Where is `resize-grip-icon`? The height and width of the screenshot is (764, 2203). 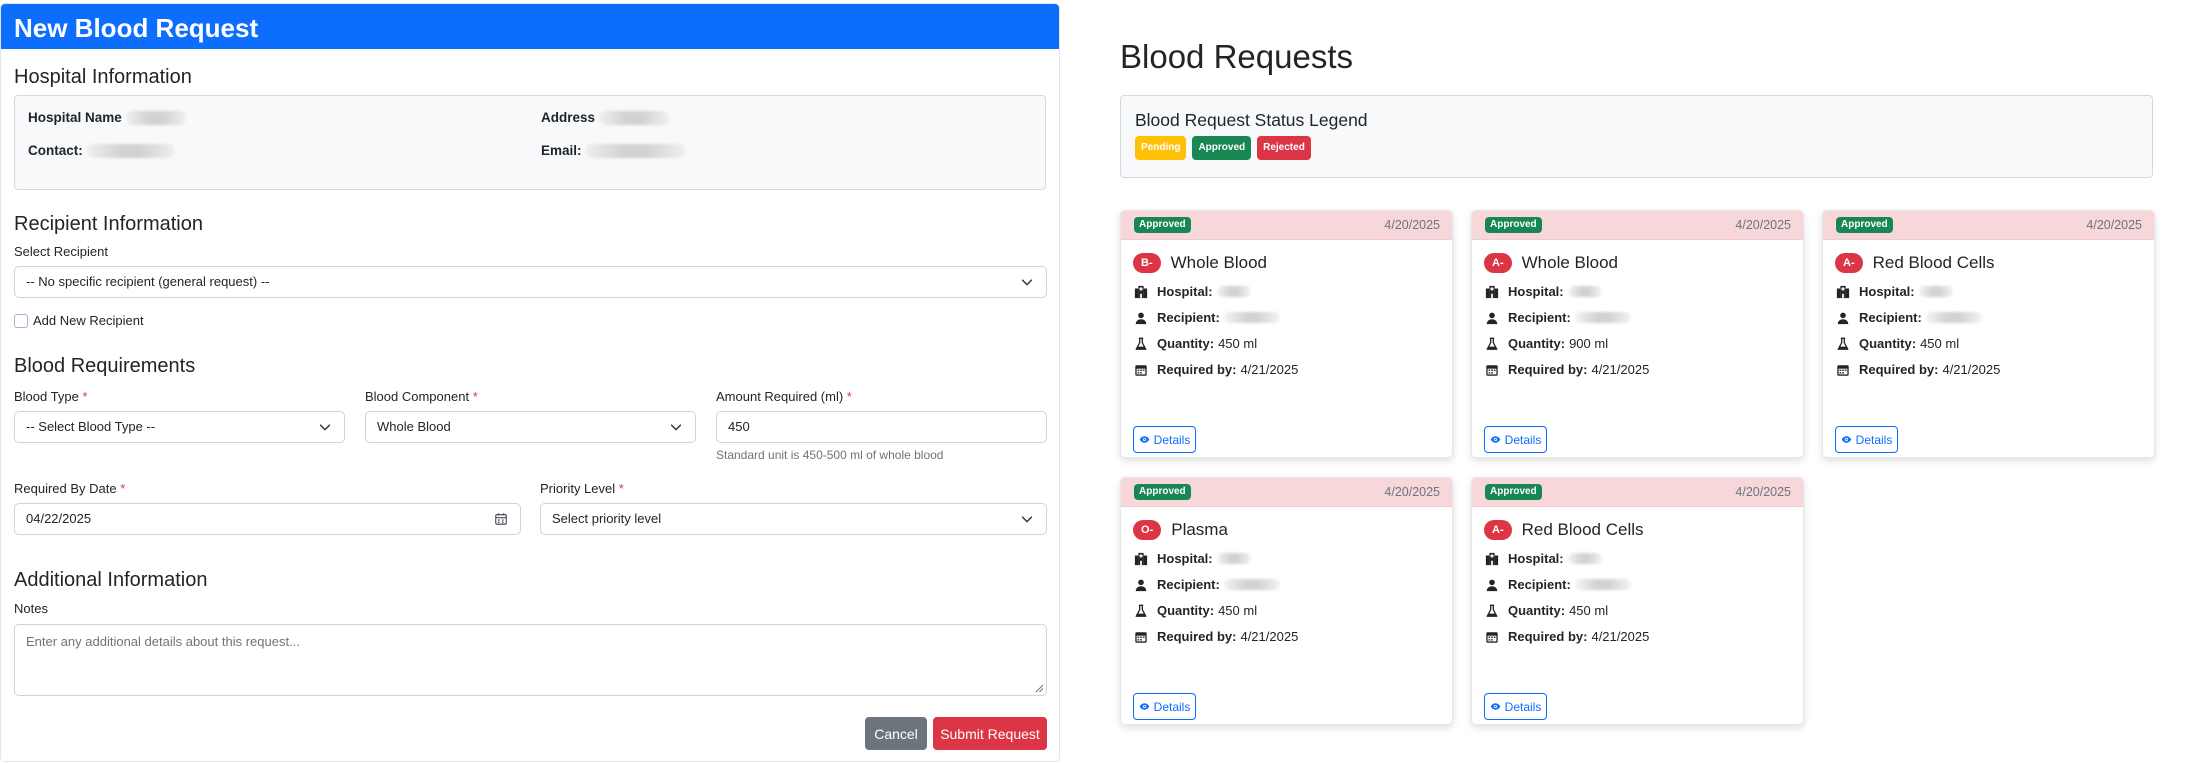 resize-grip-icon is located at coordinates (1039, 688).